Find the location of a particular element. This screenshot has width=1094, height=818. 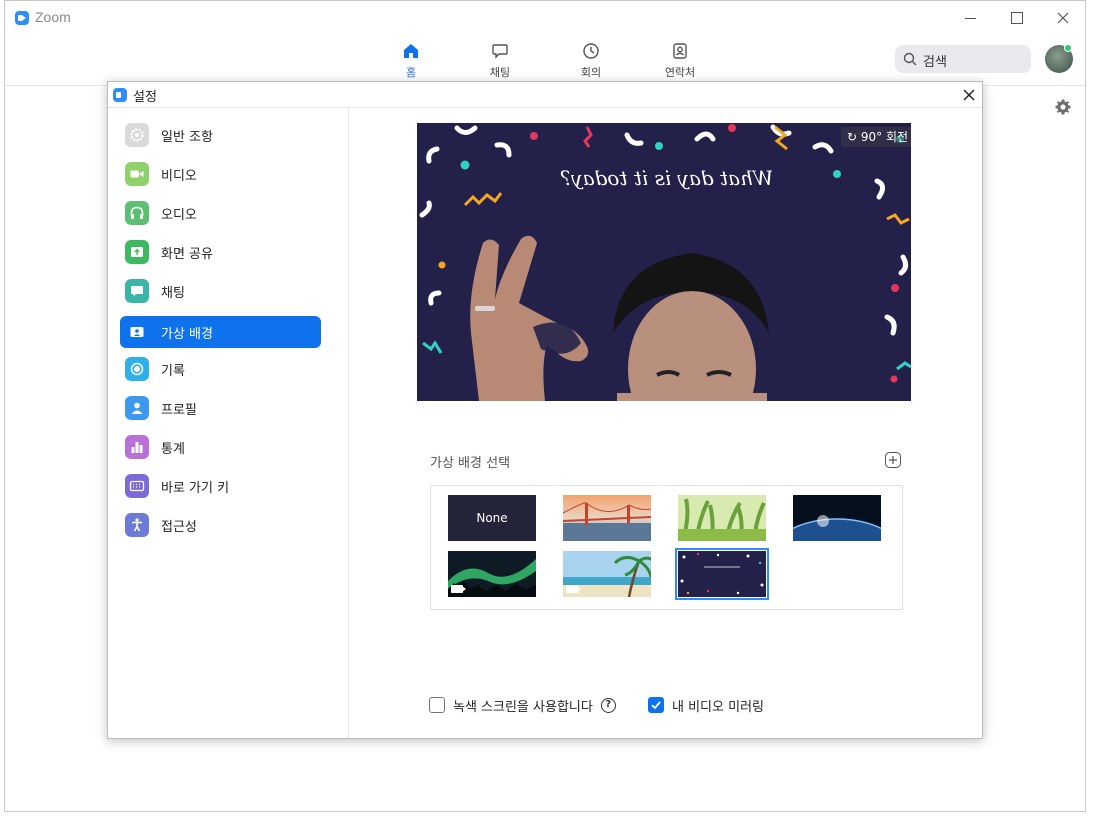

close-settings-button is located at coordinates (969, 95).